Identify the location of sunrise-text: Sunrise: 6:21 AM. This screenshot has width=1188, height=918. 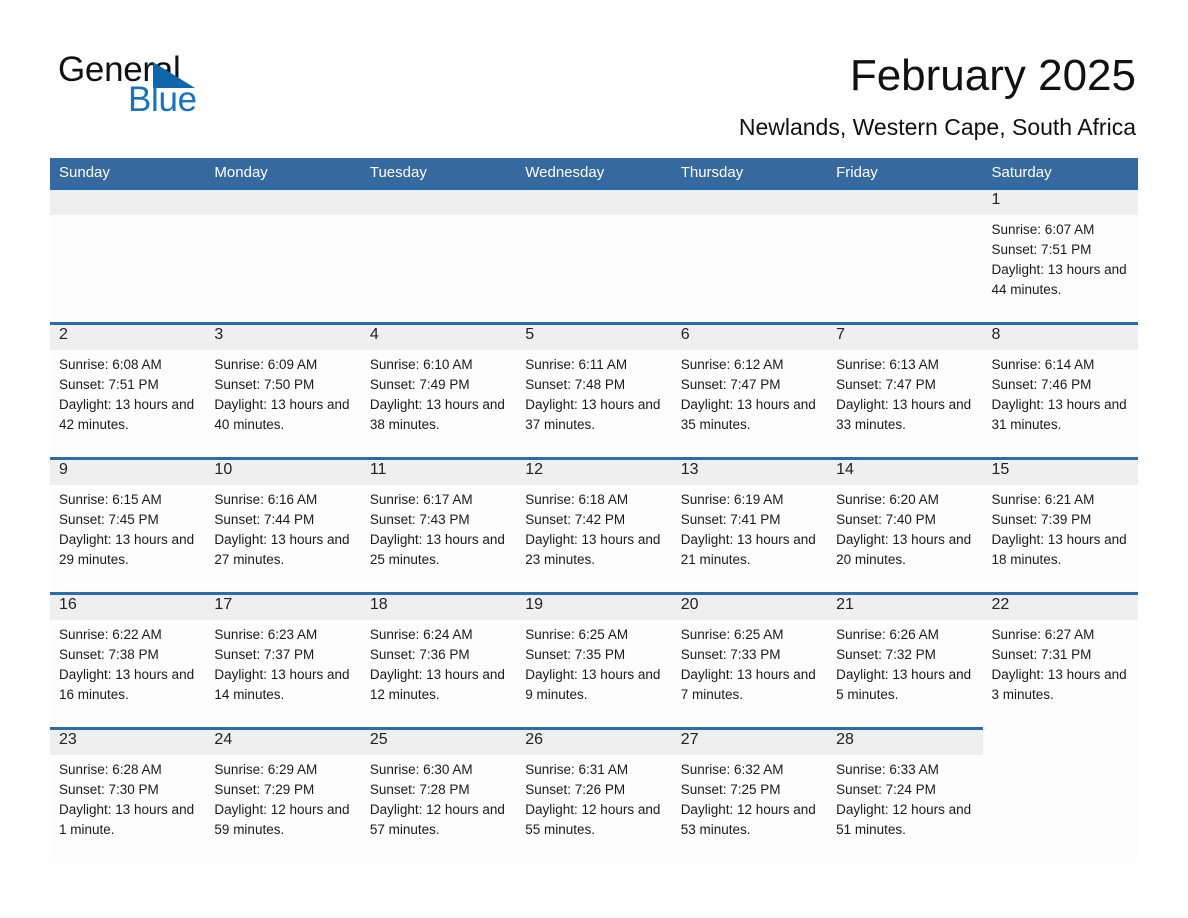
(1043, 499).